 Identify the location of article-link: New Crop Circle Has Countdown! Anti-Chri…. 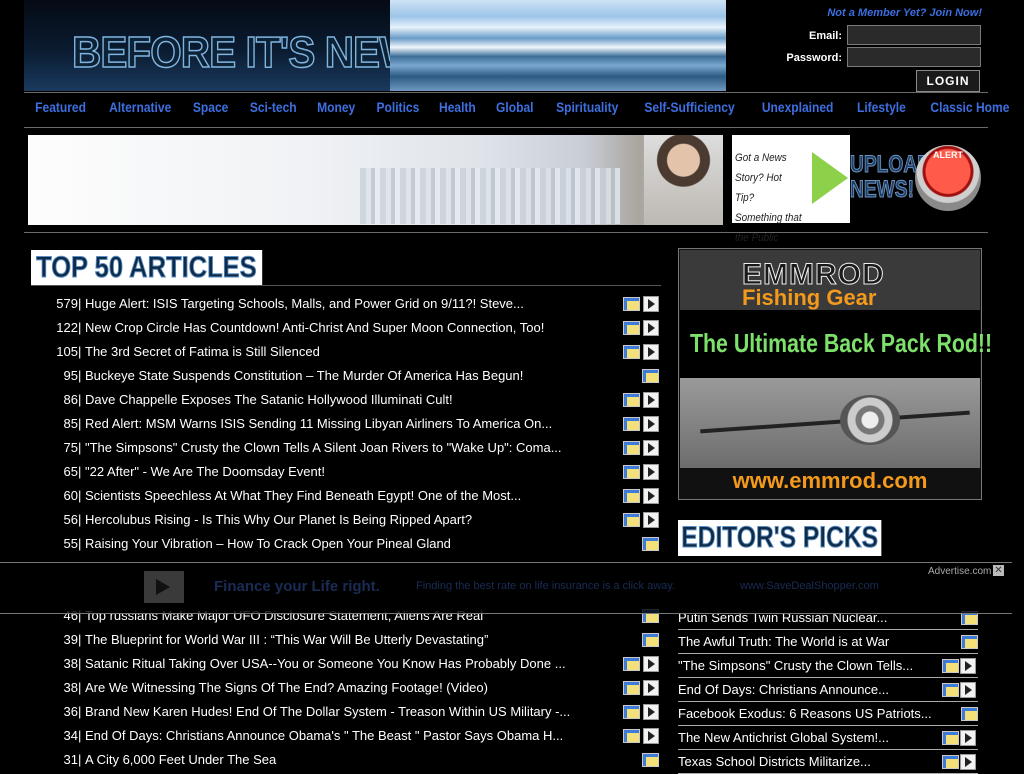
(350, 328).